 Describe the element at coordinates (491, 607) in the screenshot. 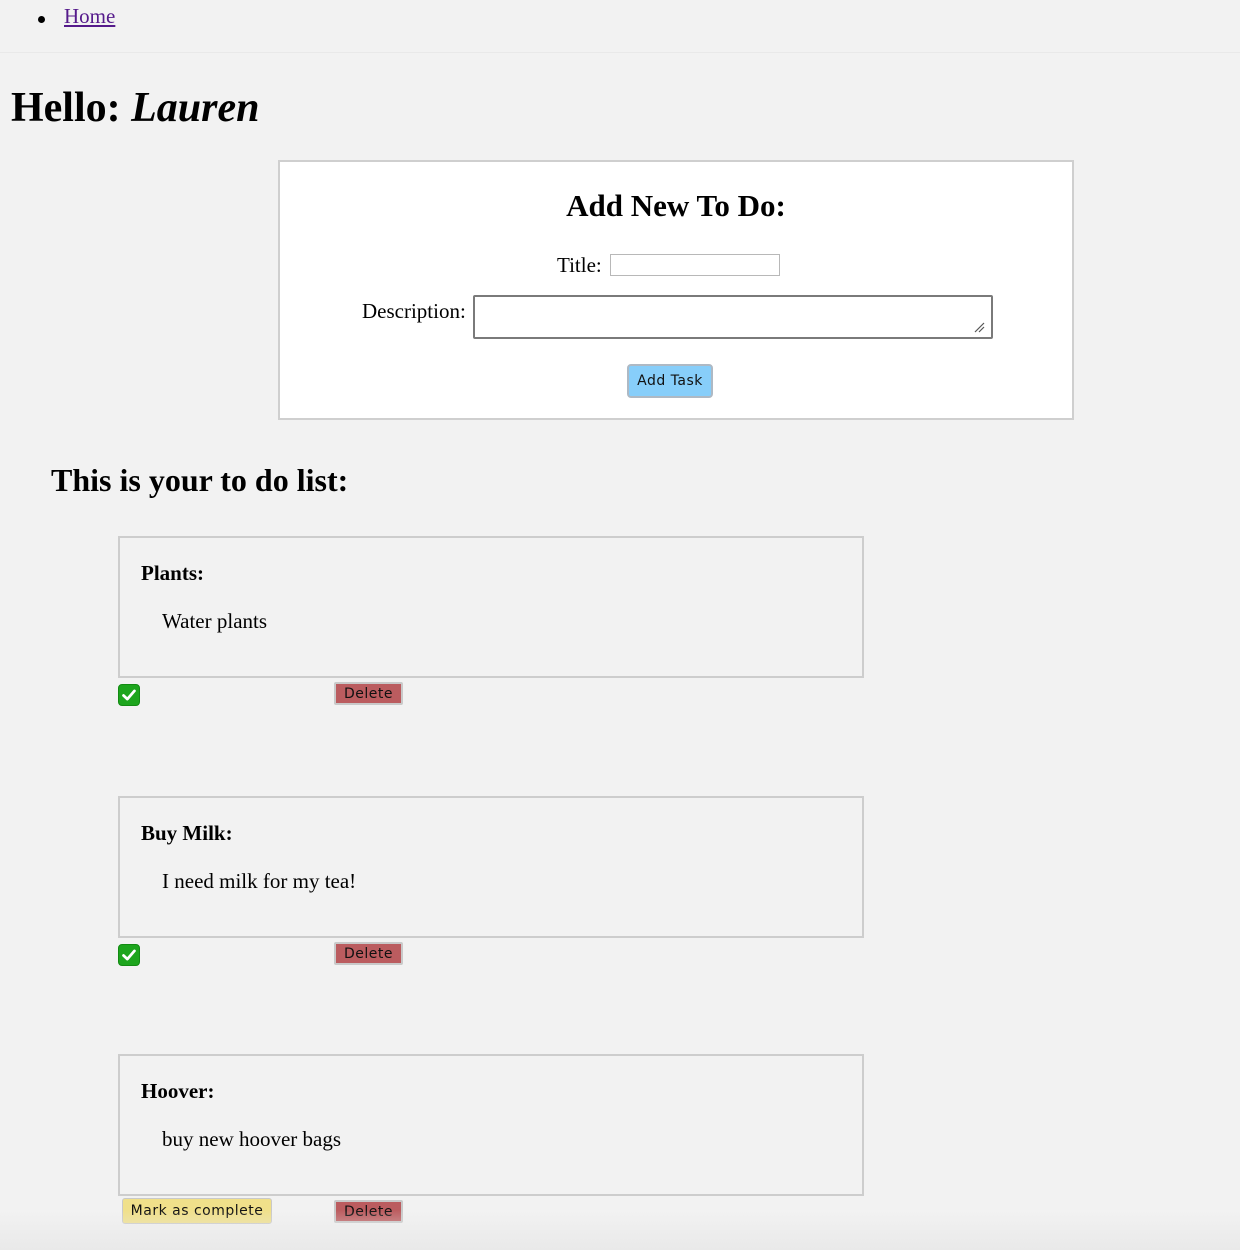

I see `todo-card: Plants: Water plants` at that location.